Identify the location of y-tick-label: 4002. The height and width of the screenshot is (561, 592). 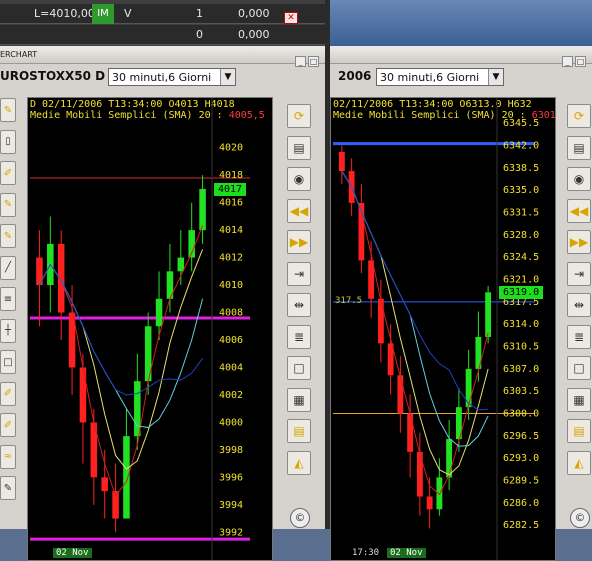
(231, 395).